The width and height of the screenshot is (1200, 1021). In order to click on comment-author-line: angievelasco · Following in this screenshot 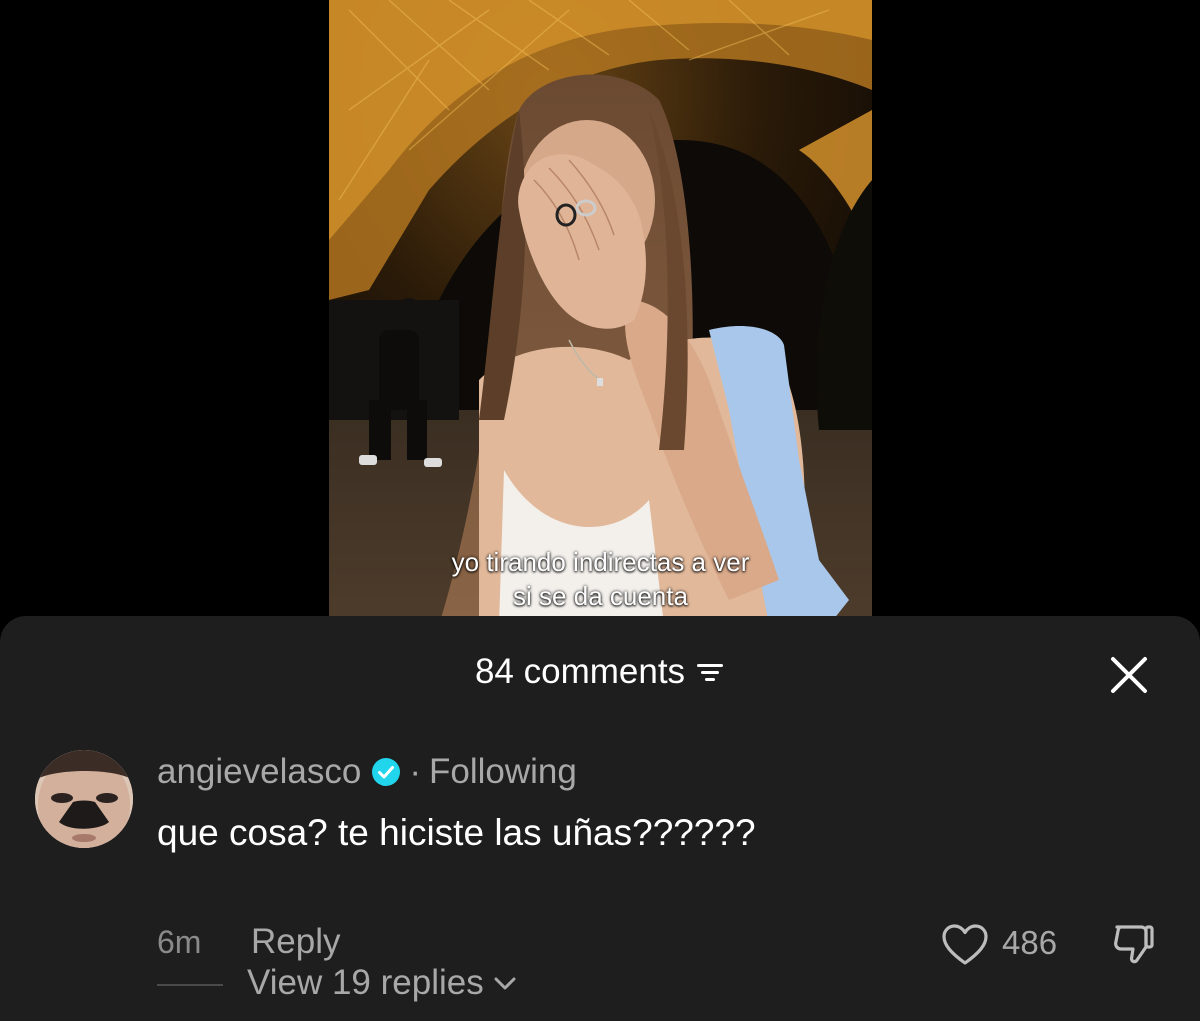, I will do `click(367, 772)`.